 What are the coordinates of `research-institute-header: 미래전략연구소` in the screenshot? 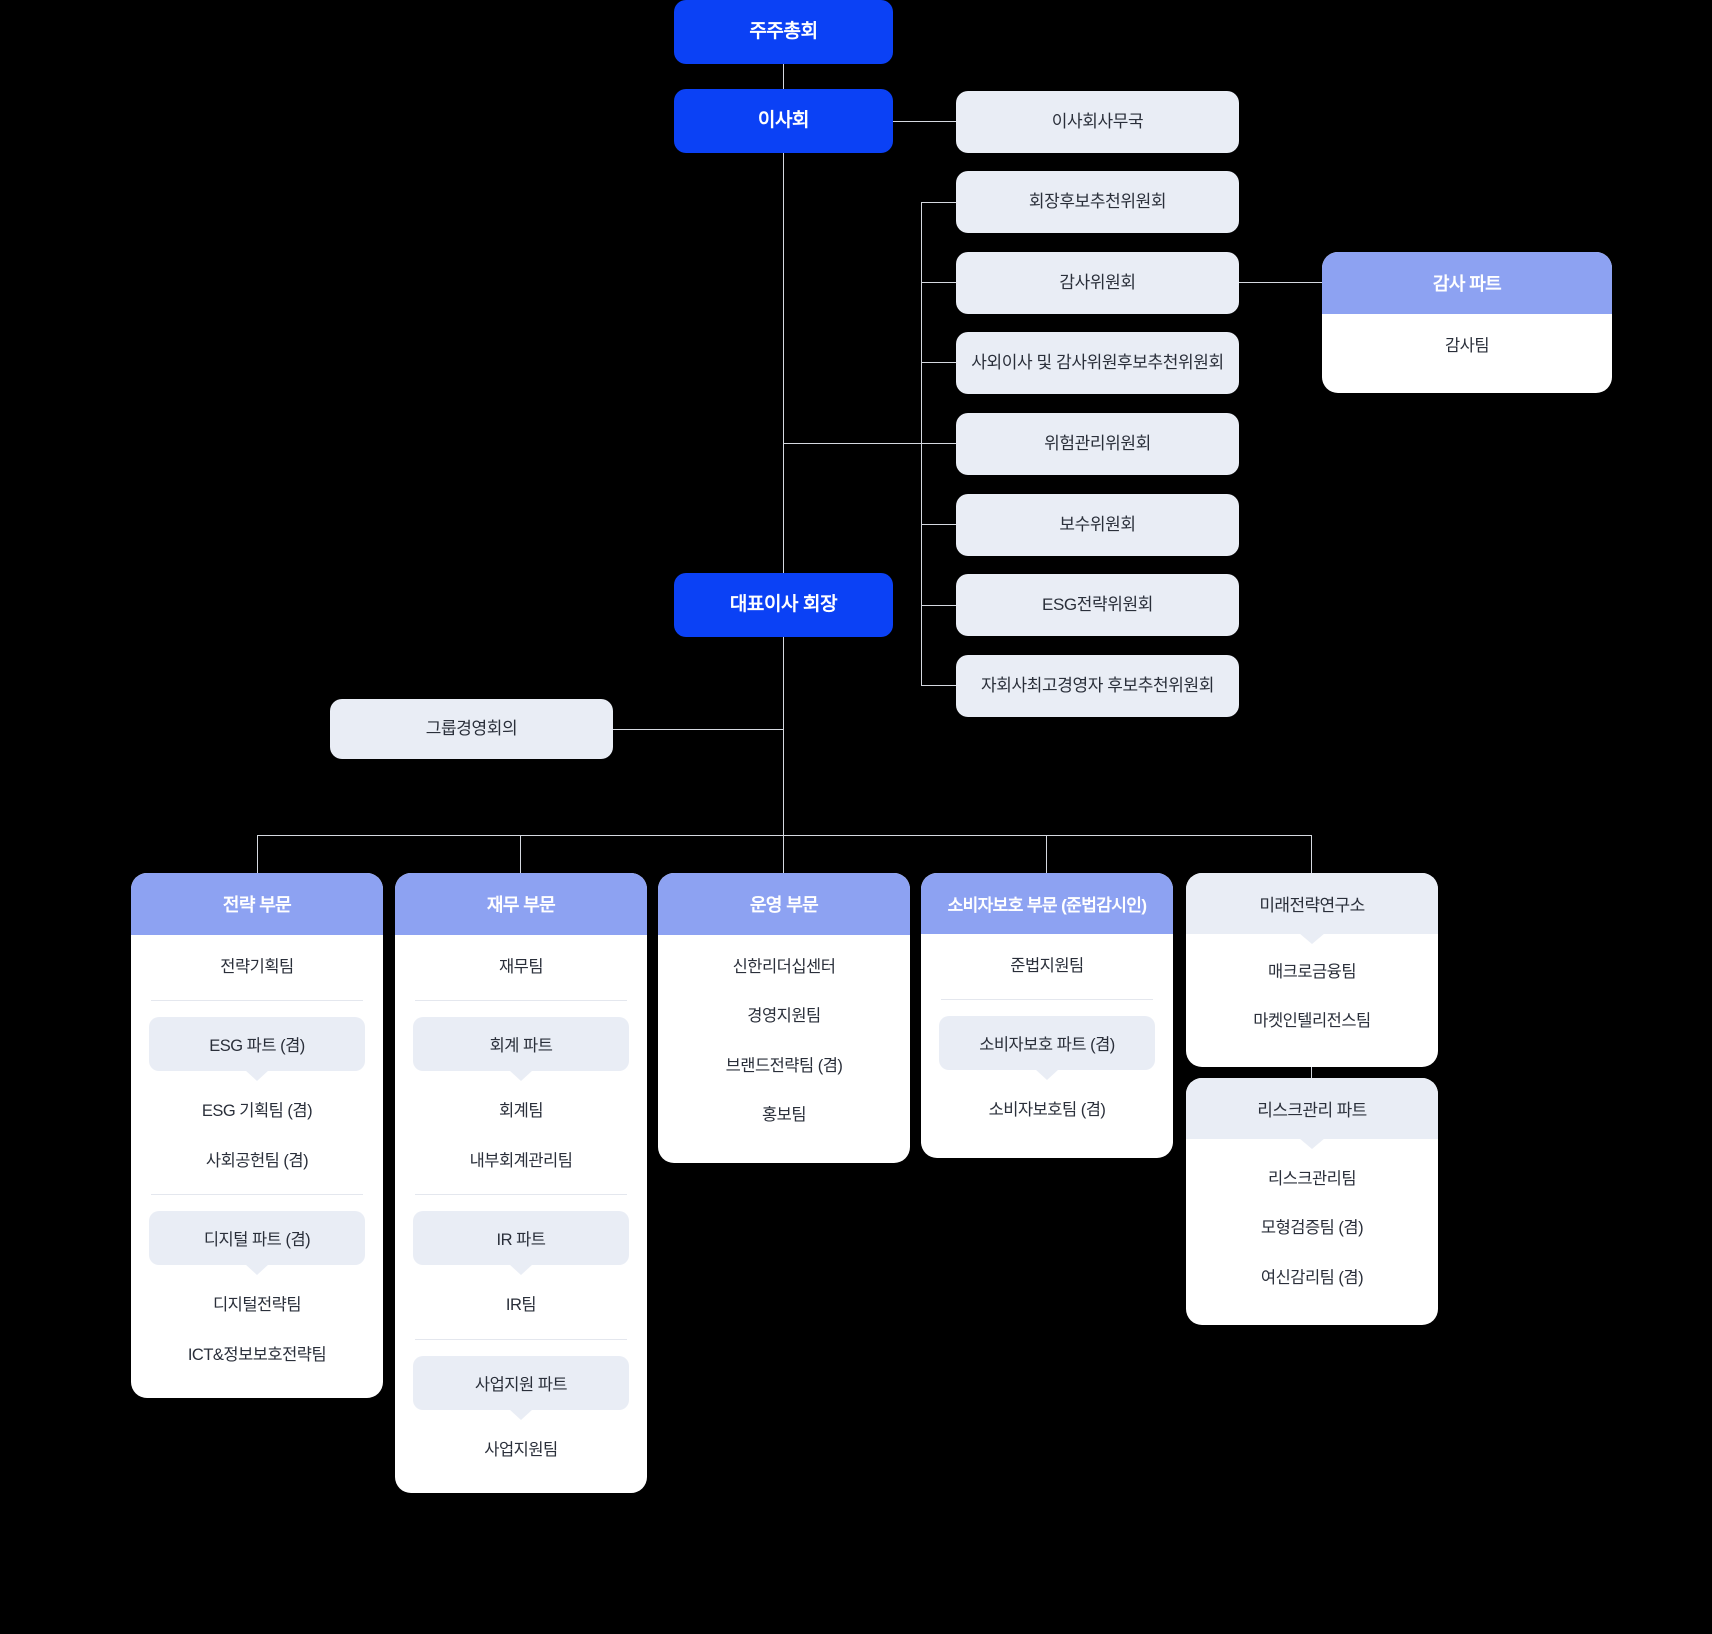 It's located at (1312, 903).